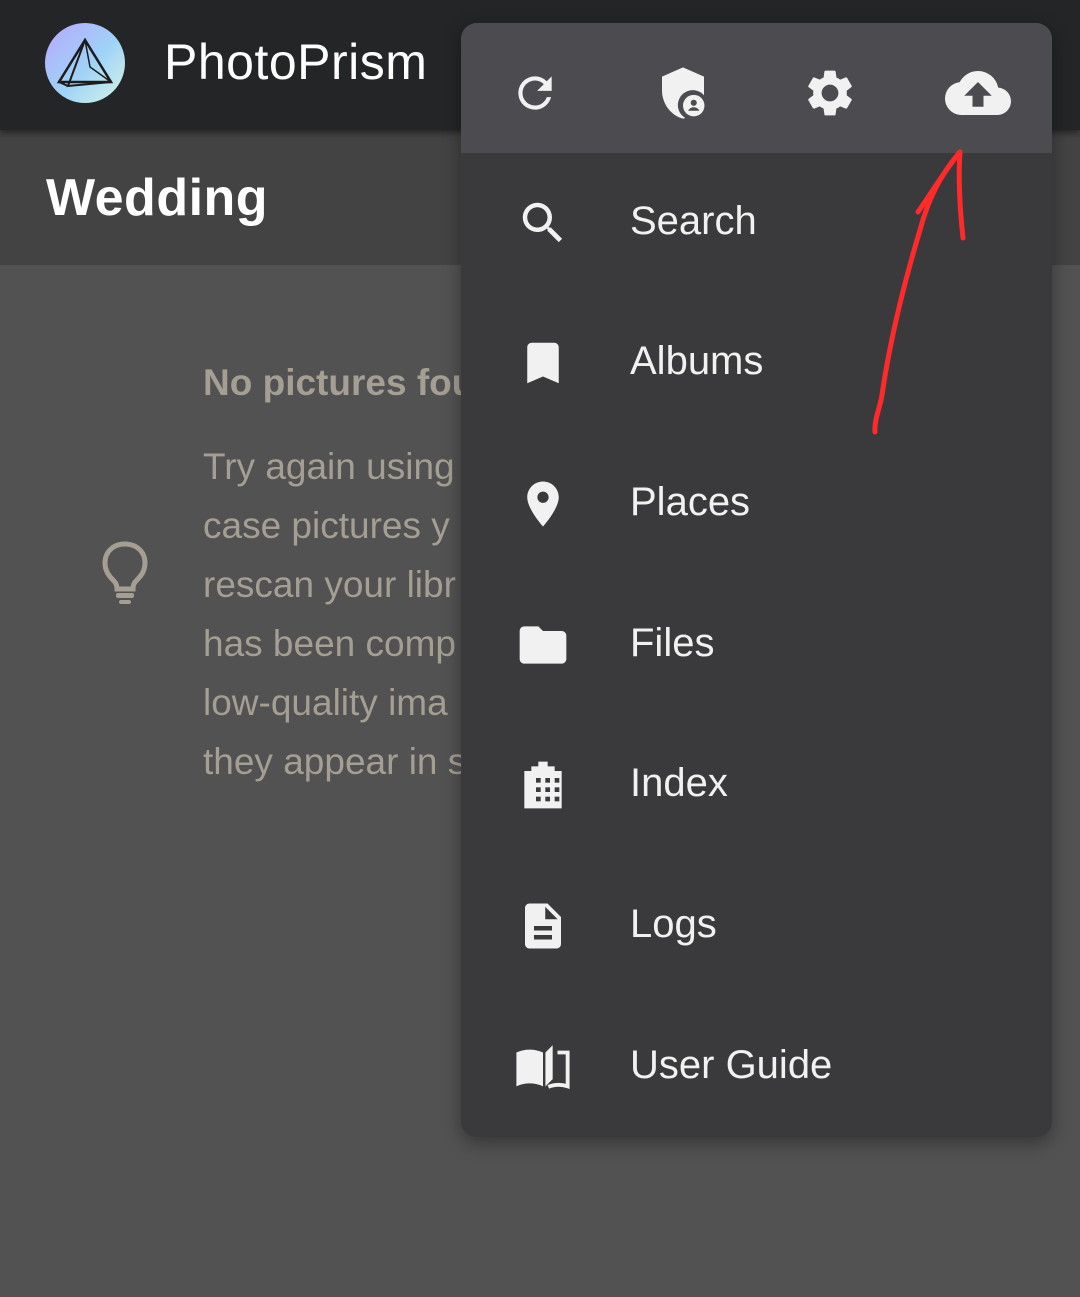  Describe the element at coordinates (535, 93) in the screenshot. I see `refresh-icon` at that location.